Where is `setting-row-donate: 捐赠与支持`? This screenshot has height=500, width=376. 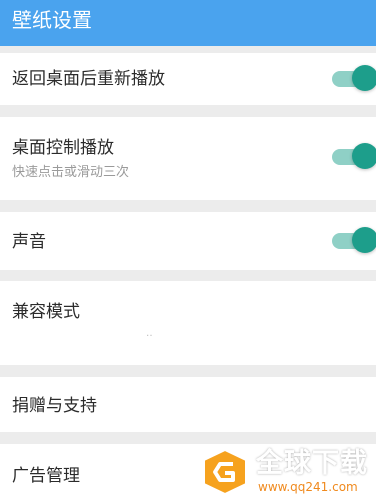 setting-row-donate: 捐赠与支持 is located at coordinates (188, 404).